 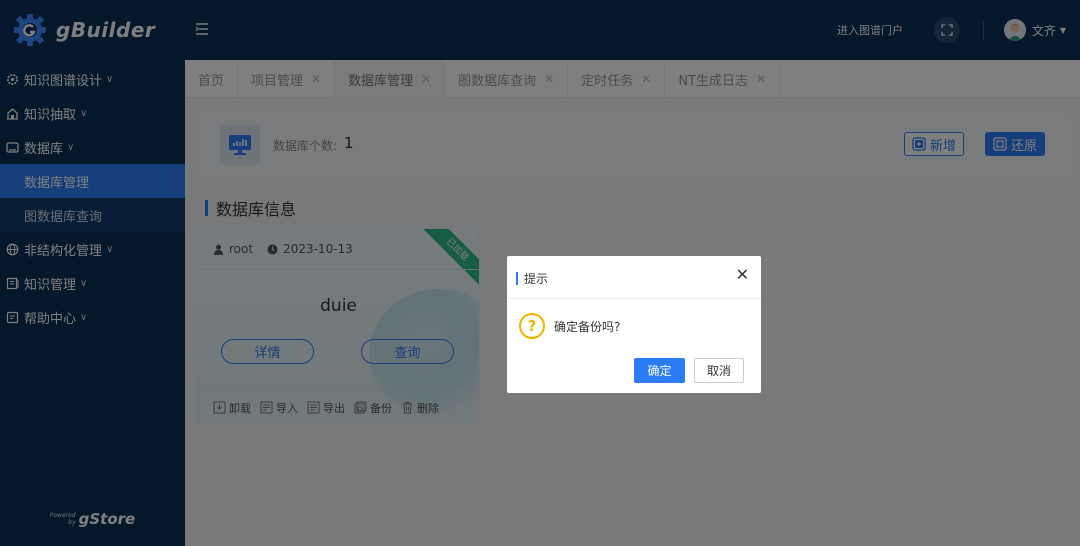 I want to click on cancel-button: 取消, so click(x=719, y=370).